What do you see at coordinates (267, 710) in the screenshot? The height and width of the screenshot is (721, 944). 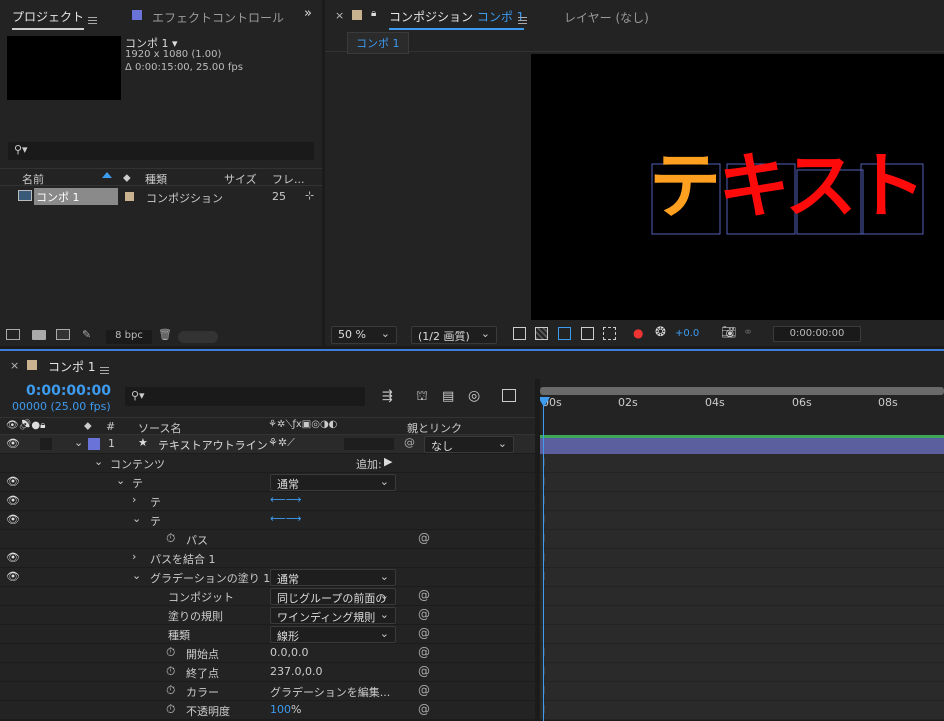 I see `opacity-row: ⏱︎ 不透明度 100% @` at bounding box center [267, 710].